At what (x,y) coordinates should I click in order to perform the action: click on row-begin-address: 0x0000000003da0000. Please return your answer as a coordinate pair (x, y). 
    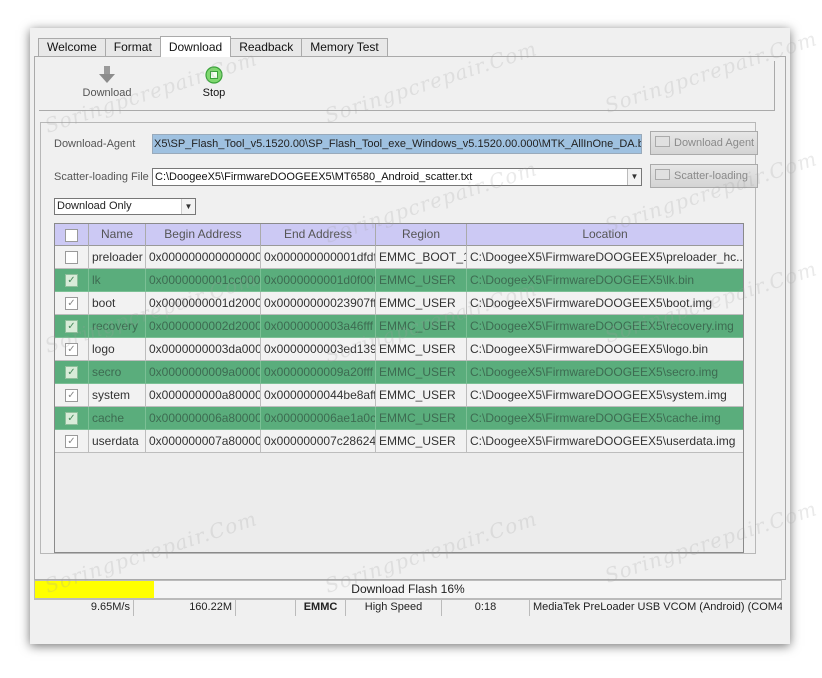
    Looking at the image, I should click on (203, 349).